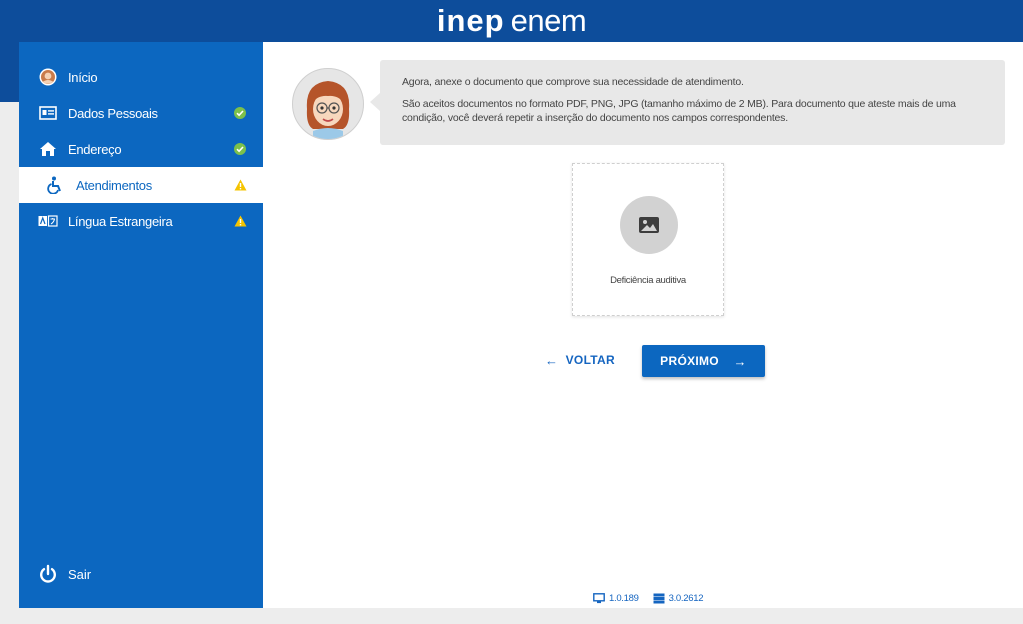 The image size is (1023, 624). I want to click on sidebar-item-dados-pessoais: Dados Pessoais, so click(141, 113).